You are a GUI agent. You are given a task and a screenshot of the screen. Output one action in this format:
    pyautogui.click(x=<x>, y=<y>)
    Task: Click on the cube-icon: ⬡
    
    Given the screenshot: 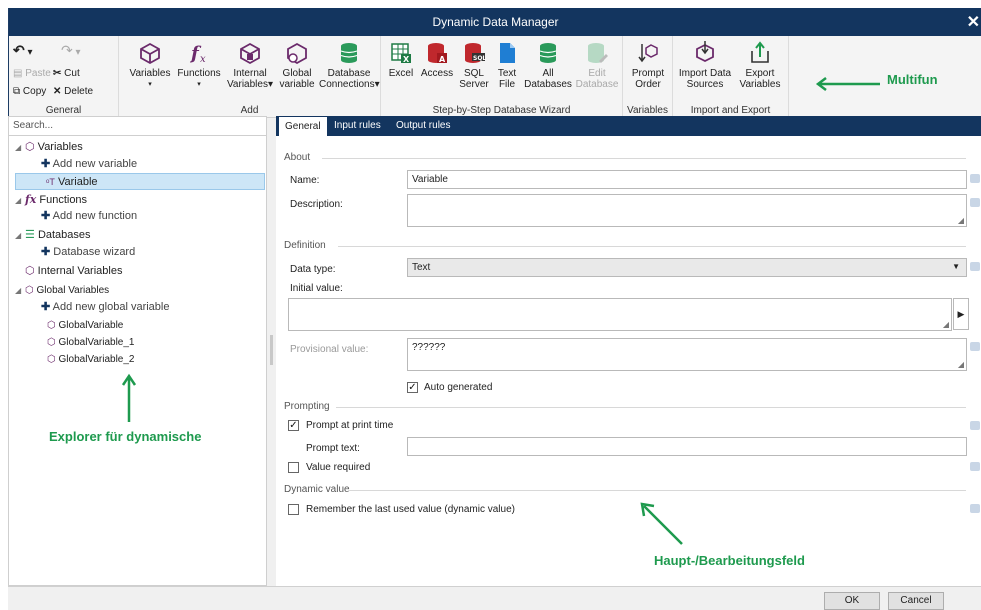 What is the action you would take?
    pyautogui.click(x=30, y=147)
    